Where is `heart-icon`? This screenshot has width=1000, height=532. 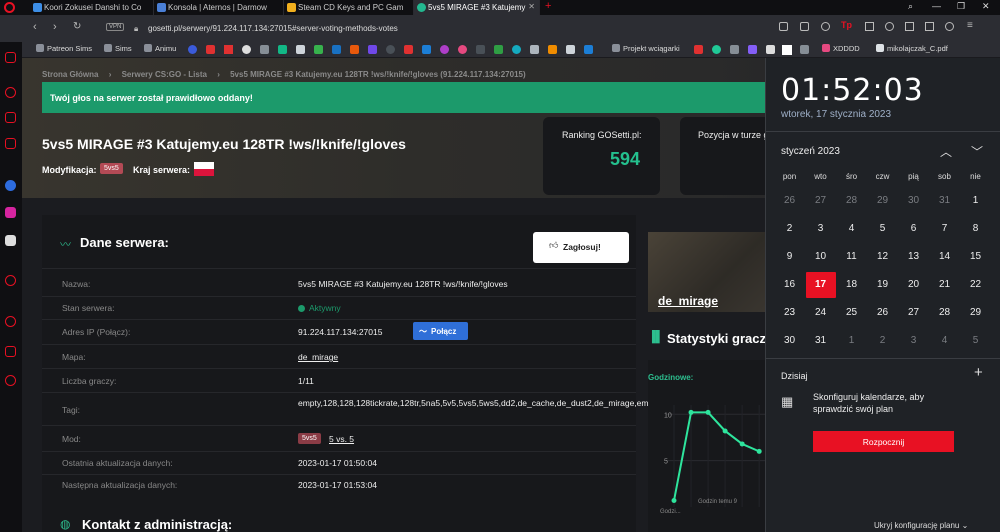
heart-icon is located at coordinates (825, 26).